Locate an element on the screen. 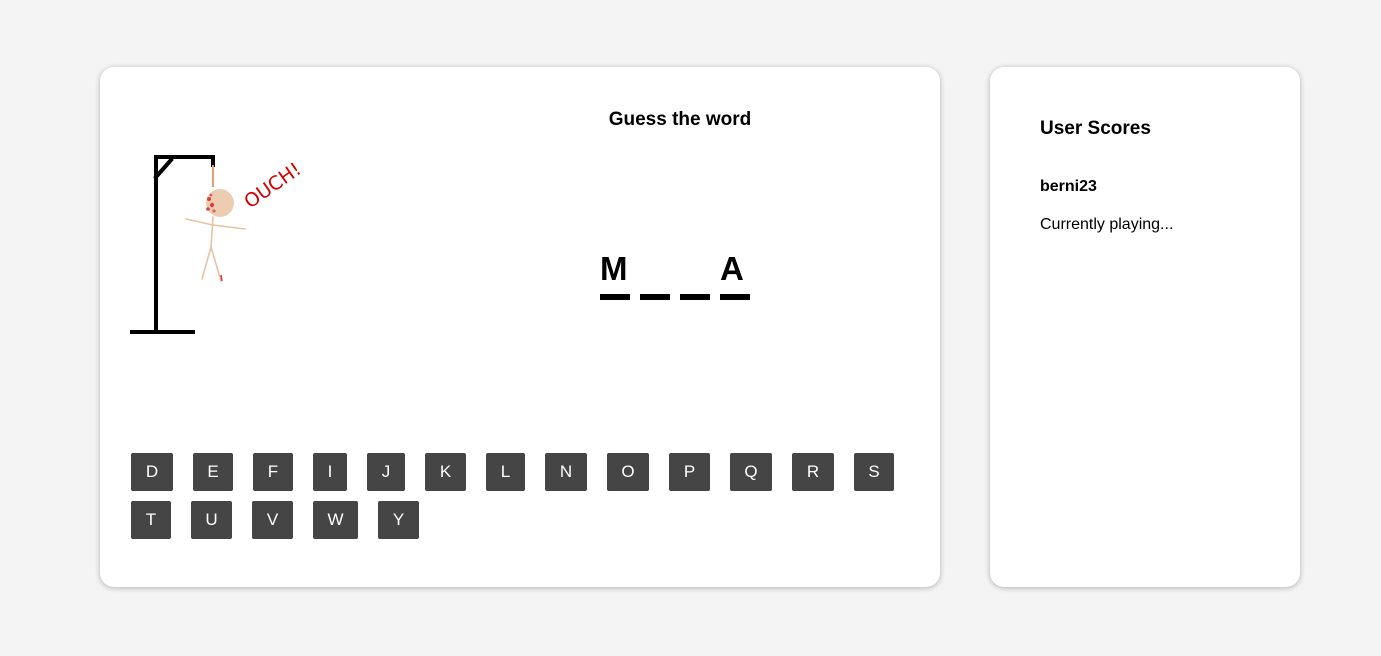  letter-key-u: U is located at coordinates (211, 520).